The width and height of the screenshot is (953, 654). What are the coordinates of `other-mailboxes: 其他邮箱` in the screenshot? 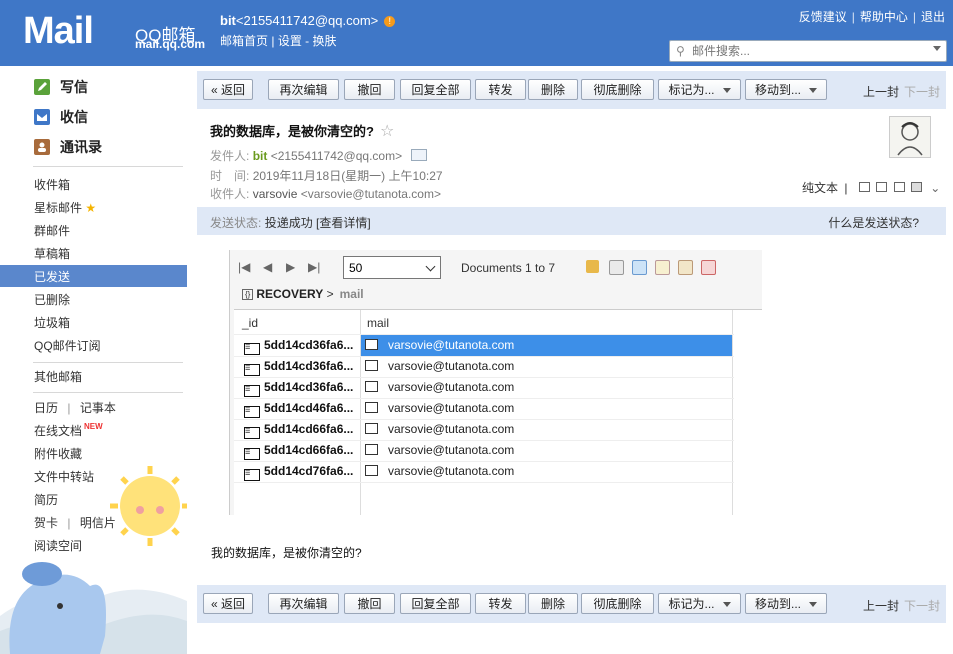 It's located at (58, 376).